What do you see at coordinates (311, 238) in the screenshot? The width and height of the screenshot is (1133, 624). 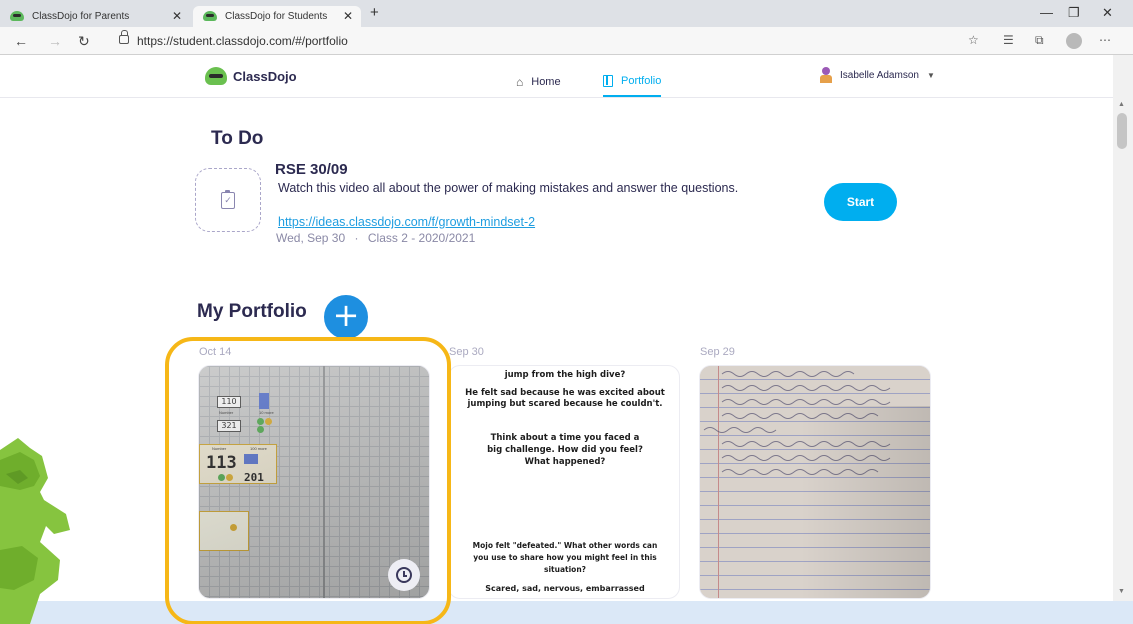 I see `todo-item-date: Wed, Sep 30` at bounding box center [311, 238].